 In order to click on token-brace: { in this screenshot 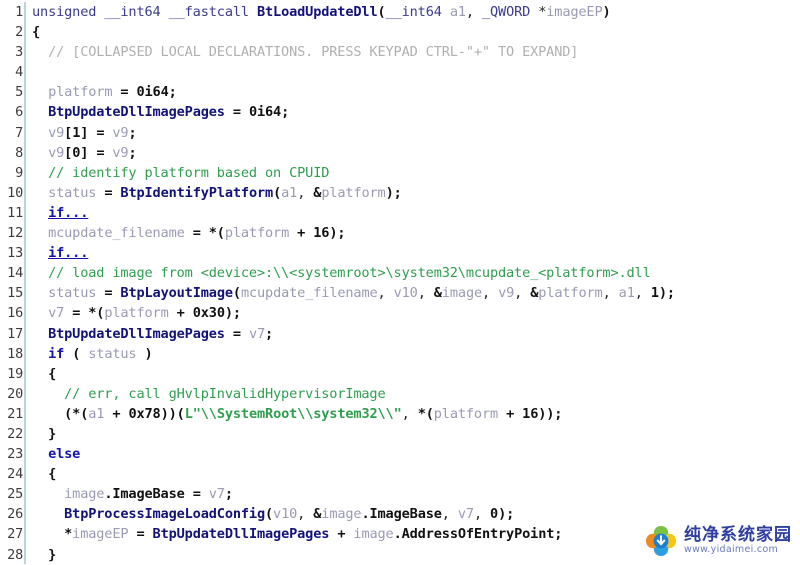, I will do `click(36, 32)`.